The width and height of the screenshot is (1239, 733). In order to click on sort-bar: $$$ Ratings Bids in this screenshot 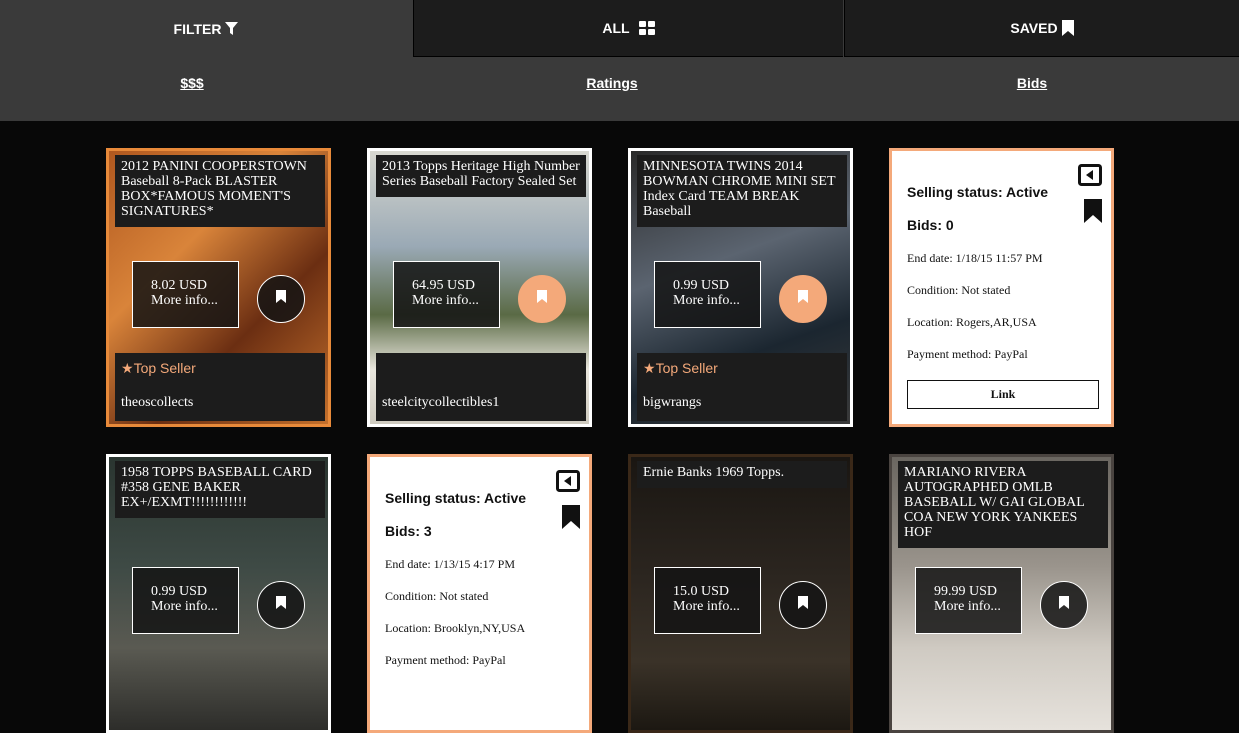, I will do `click(619, 89)`.